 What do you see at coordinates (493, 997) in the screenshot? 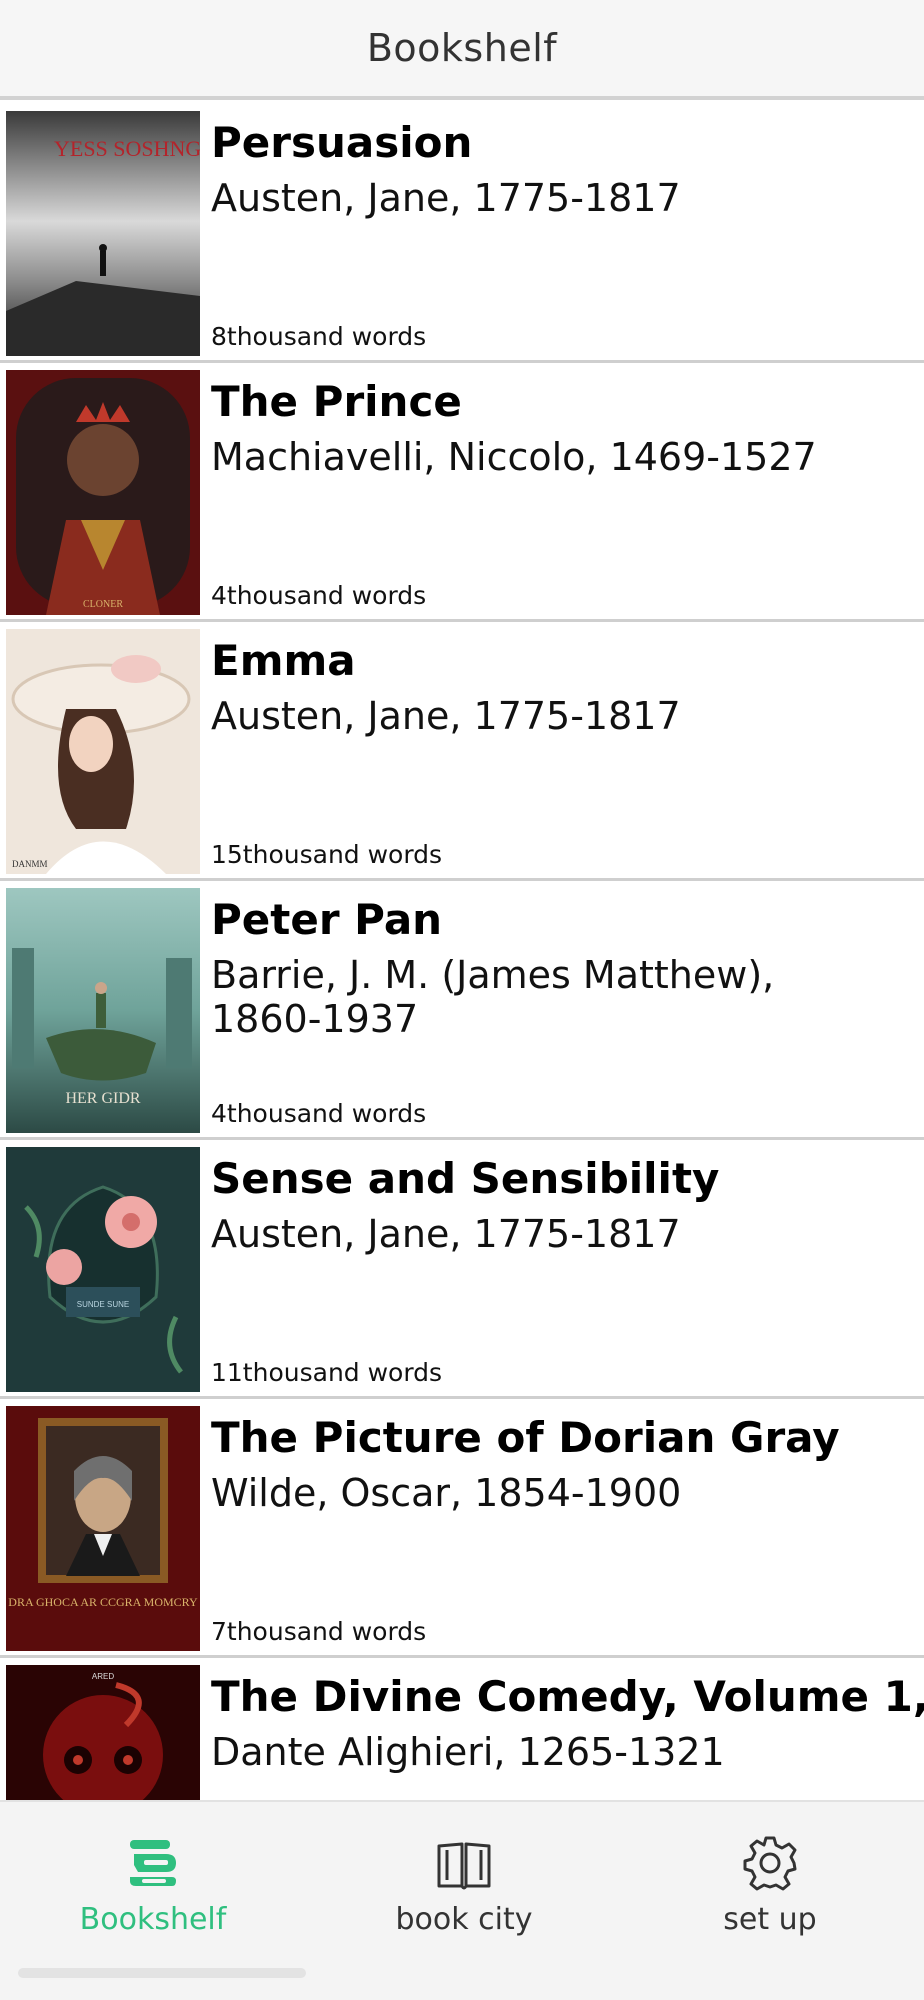
I see `book-author: Barrie, J. M. (James Matthew), 1860-1937` at bounding box center [493, 997].